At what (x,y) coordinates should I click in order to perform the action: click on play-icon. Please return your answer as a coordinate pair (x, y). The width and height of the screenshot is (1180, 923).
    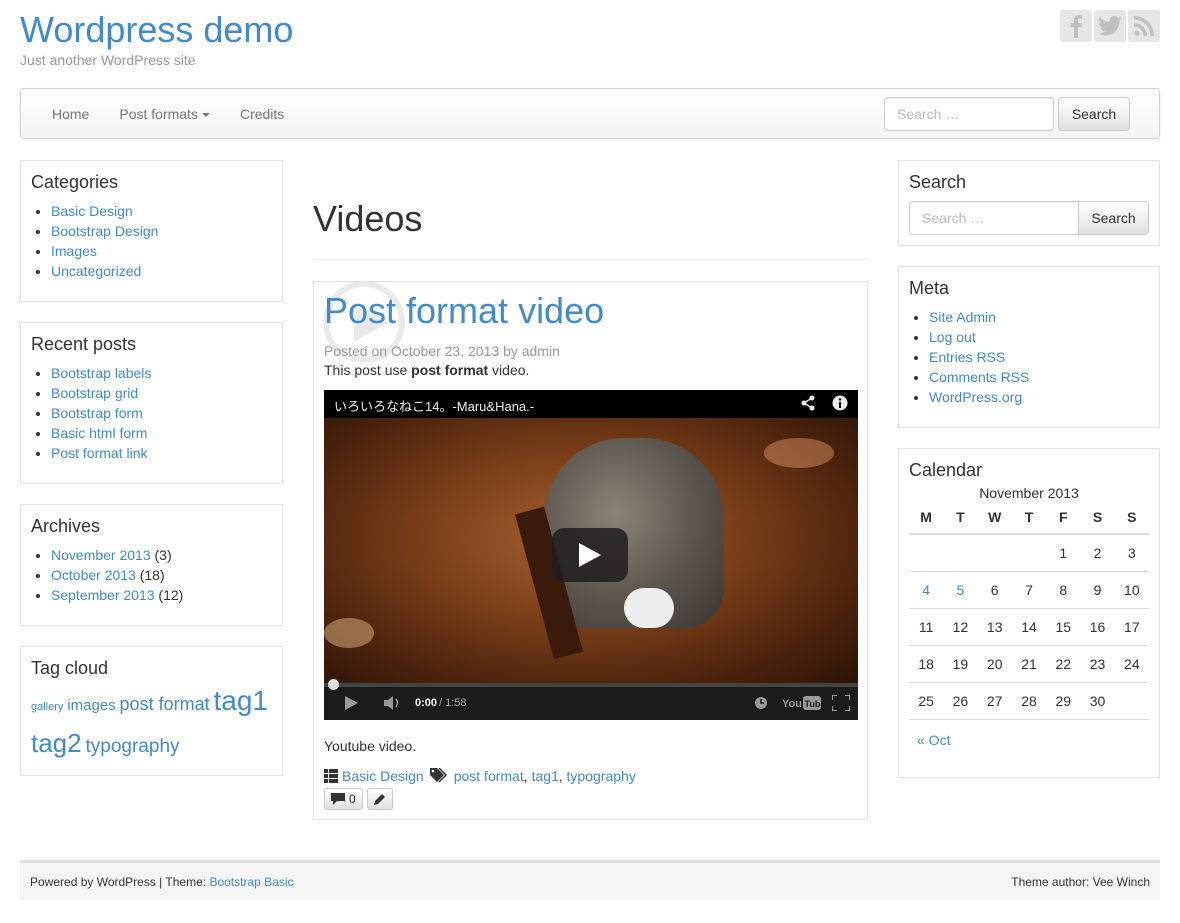
    Looking at the image, I should click on (590, 555).